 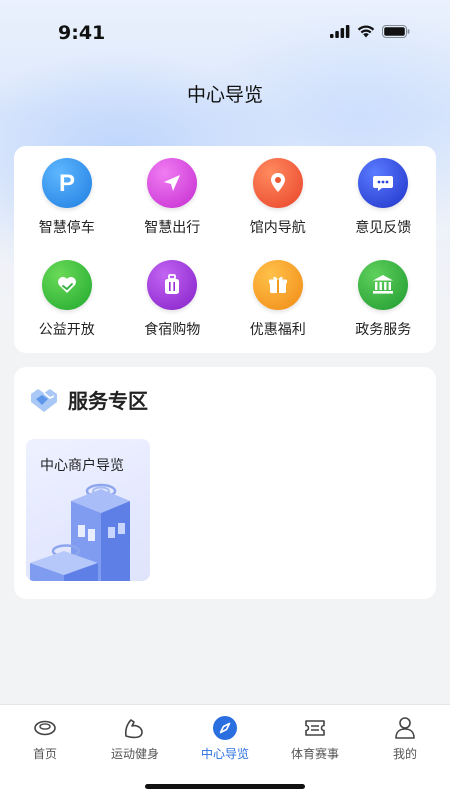 What do you see at coordinates (277, 285) in the screenshot?
I see `gift-icon` at bounding box center [277, 285].